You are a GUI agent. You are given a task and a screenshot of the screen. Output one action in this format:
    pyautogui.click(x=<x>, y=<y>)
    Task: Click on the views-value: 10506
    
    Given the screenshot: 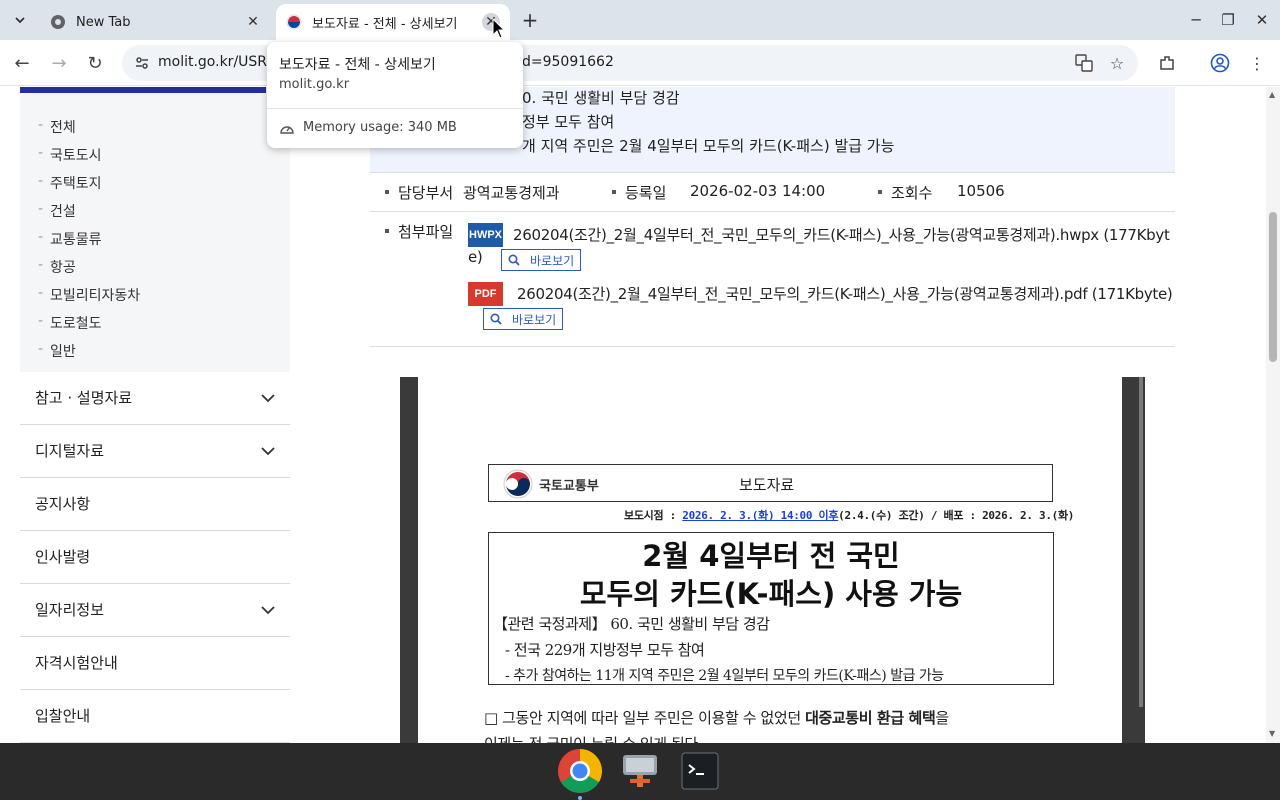 What is the action you would take?
    pyautogui.click(x=981, y=191)
    